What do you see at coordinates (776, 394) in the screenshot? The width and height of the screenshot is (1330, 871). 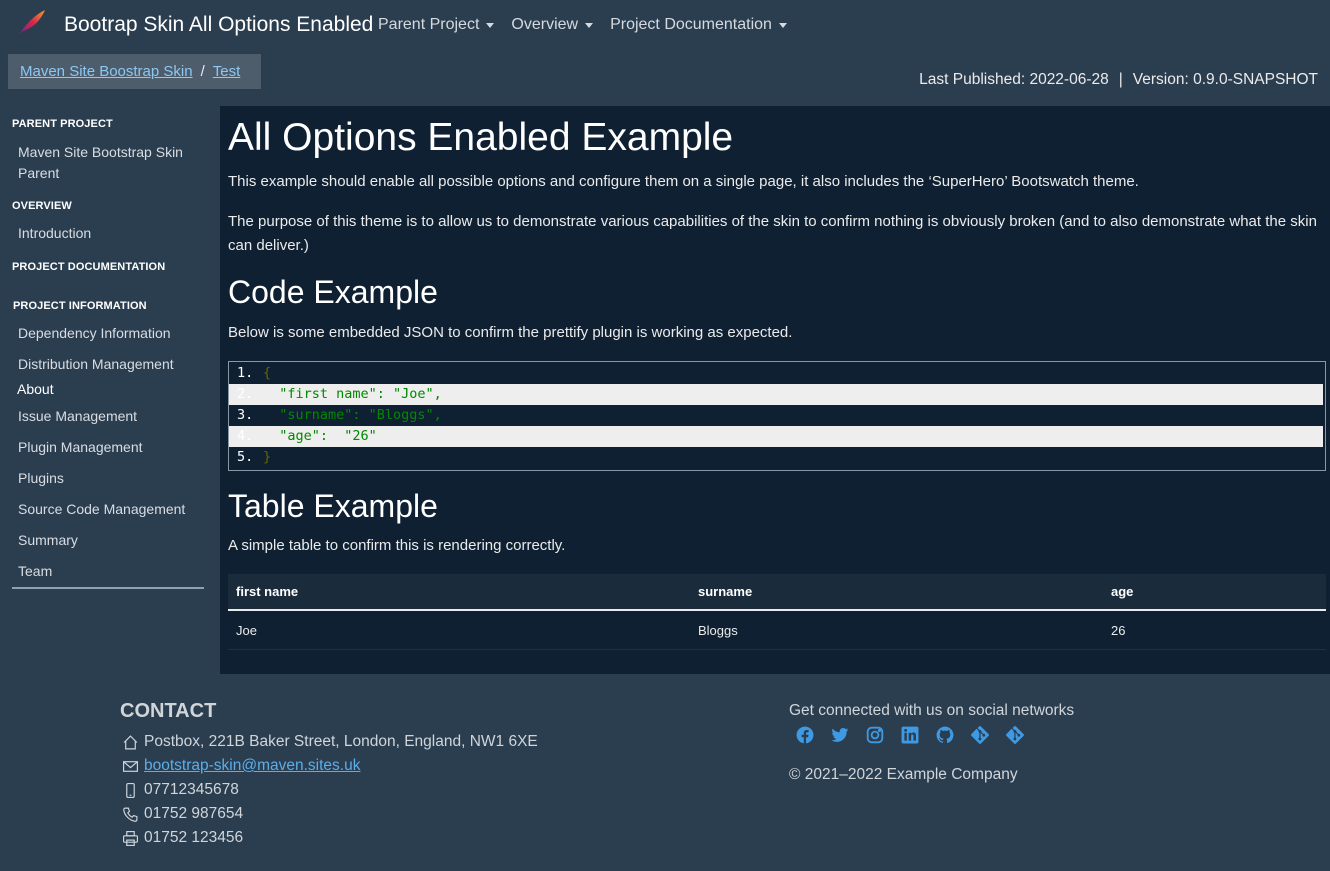 I see `code-line: 2. "first name": "Joe",` at bounding box center [776, 394].